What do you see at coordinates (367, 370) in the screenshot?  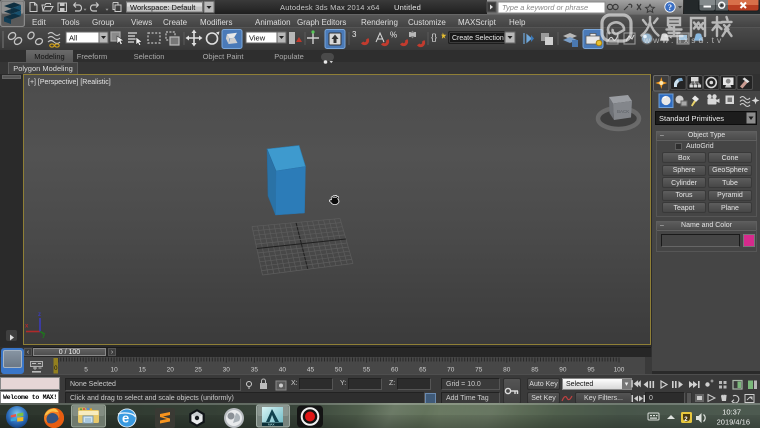 I see `svg-text: 55` at bounding box center [367, 370].